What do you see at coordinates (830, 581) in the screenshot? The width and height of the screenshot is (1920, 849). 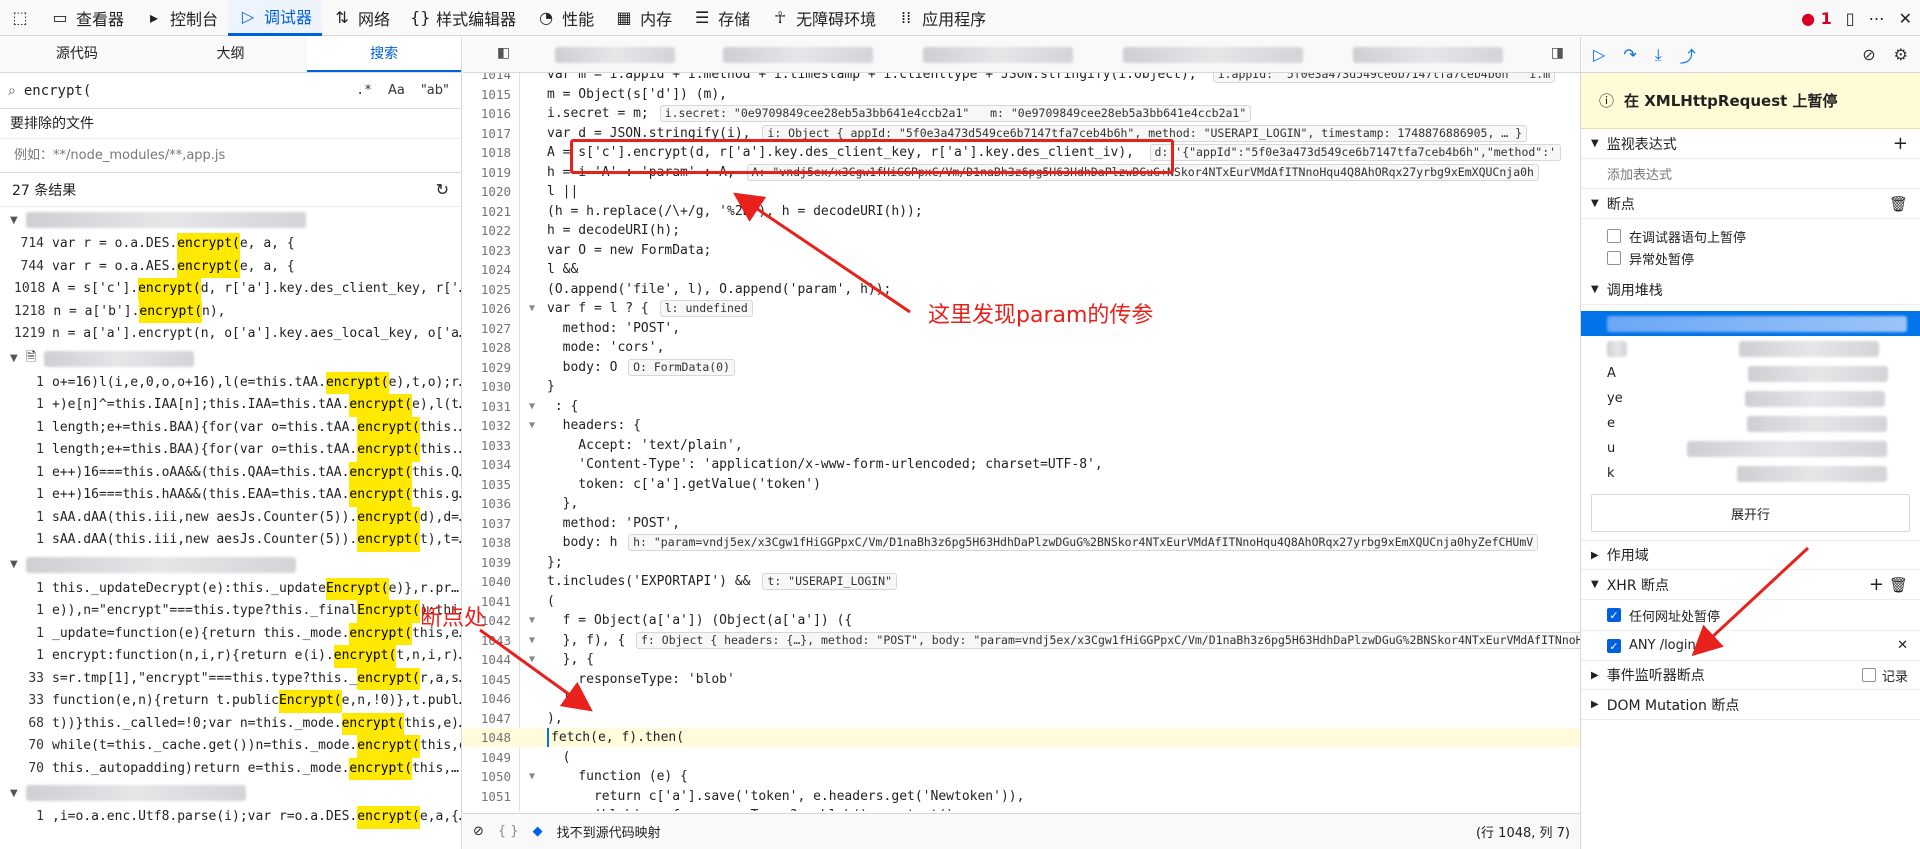 I see `inline-preview: t: "USERAPI_LOGIN"` at bounding box center [830, 581].